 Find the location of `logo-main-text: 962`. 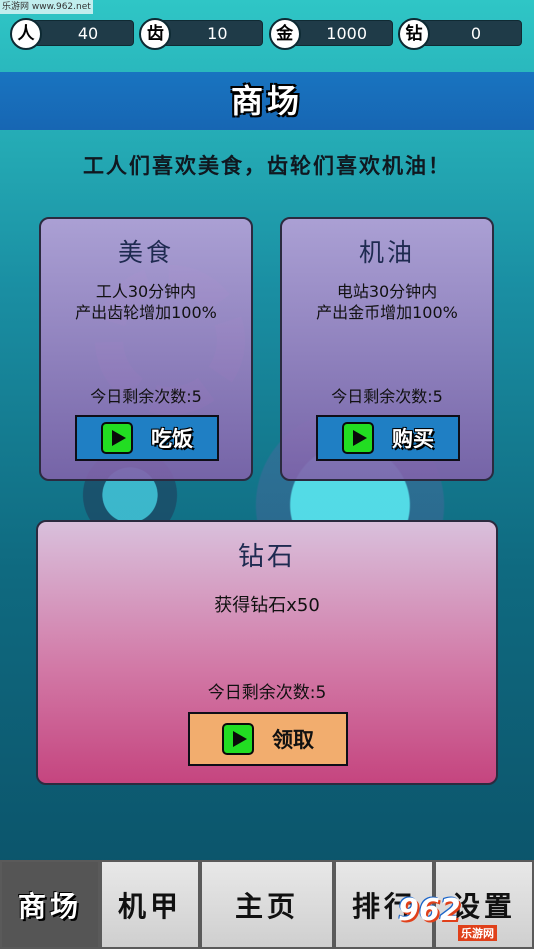

logo-main-text: 962 is located at coordinates (429, 910).